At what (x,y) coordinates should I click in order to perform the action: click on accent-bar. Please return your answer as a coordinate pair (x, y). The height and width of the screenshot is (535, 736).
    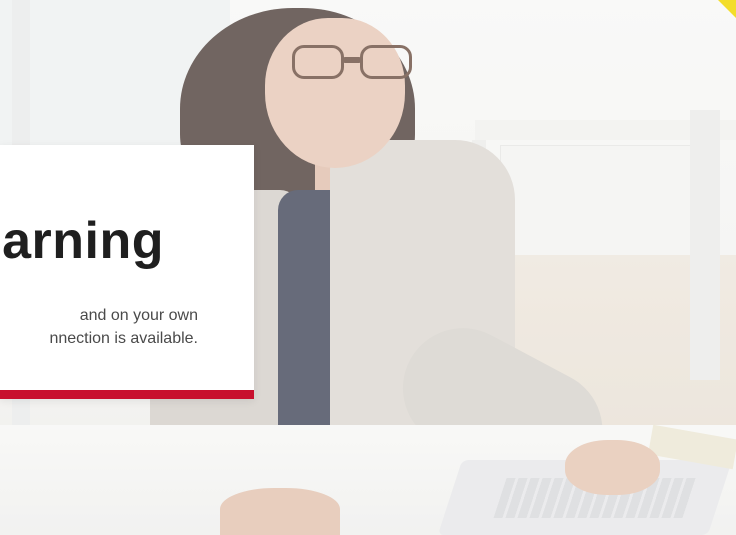
    Looking at the image, I should click on (127, 394).